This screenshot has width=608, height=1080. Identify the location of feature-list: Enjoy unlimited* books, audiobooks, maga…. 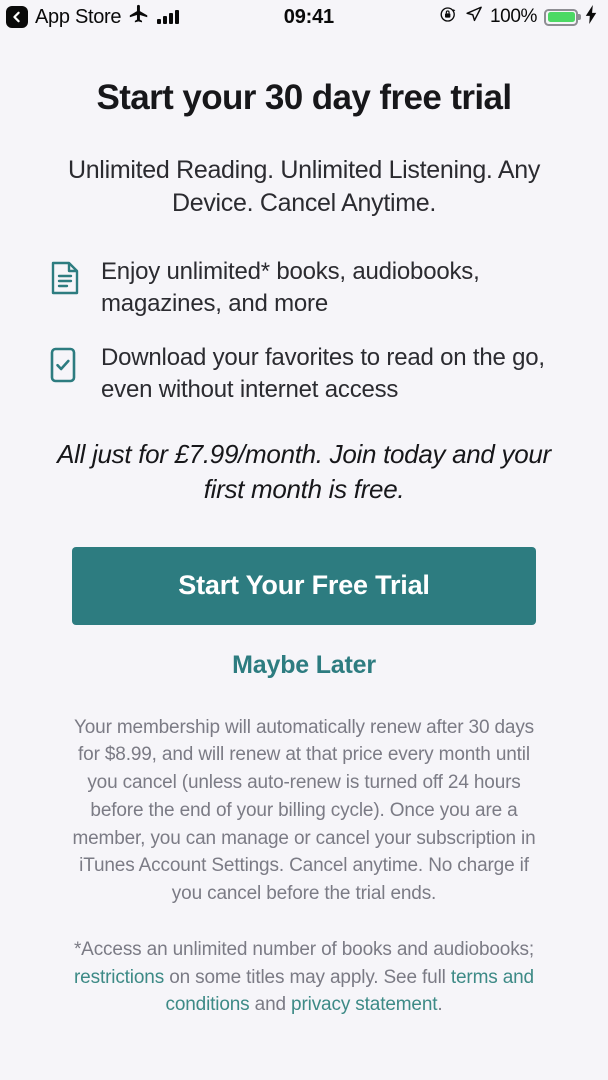
(304, 331).